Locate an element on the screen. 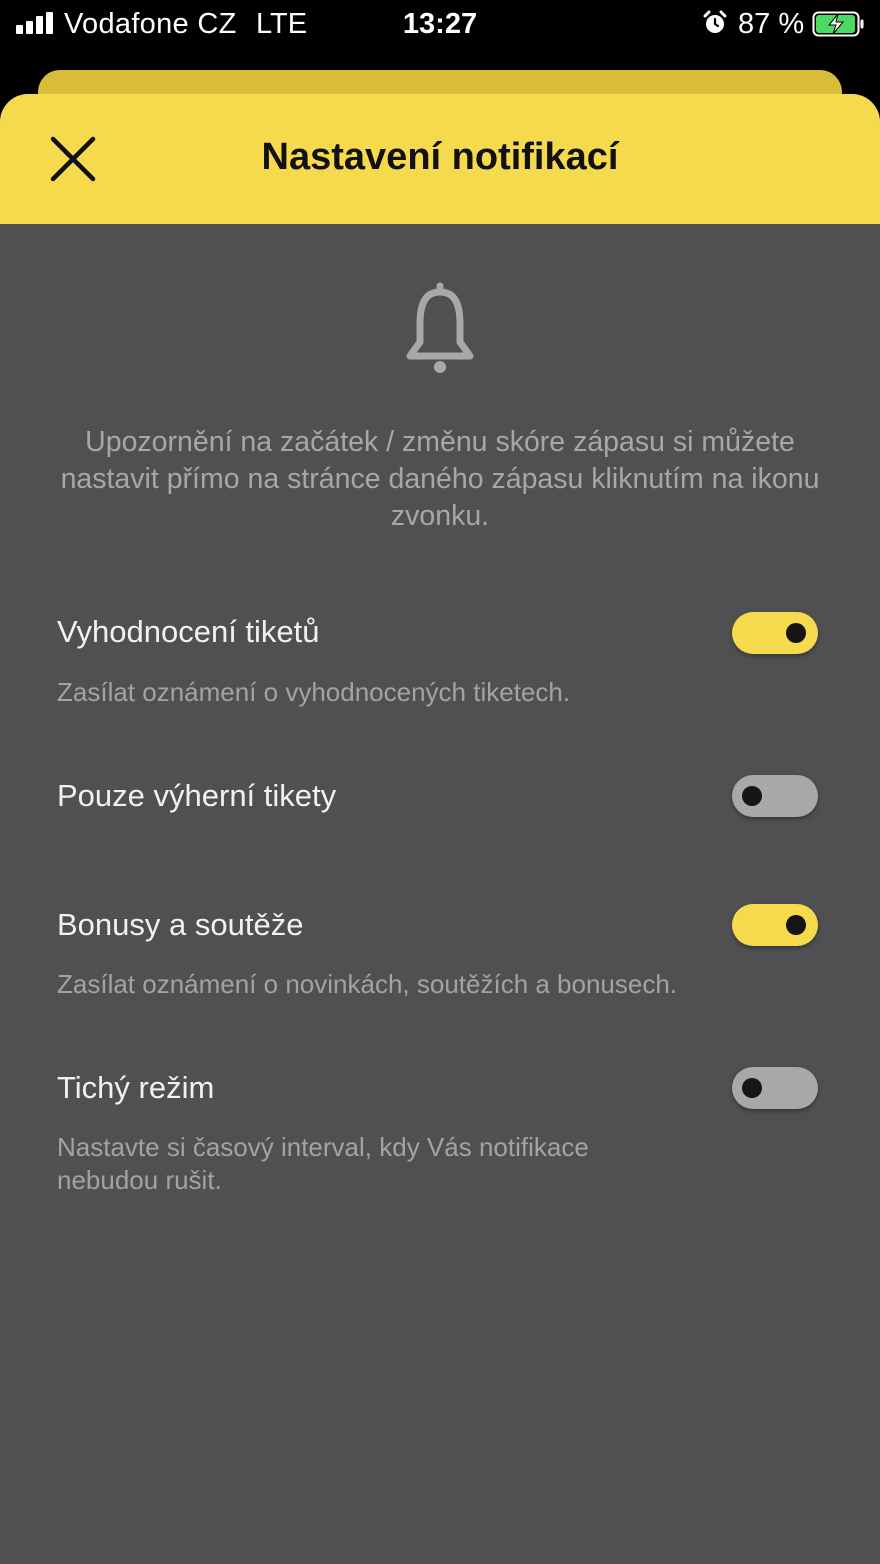  status-bar: Vodafone CZ LTE 13:27 87 % is located at coordinates (440, 30).